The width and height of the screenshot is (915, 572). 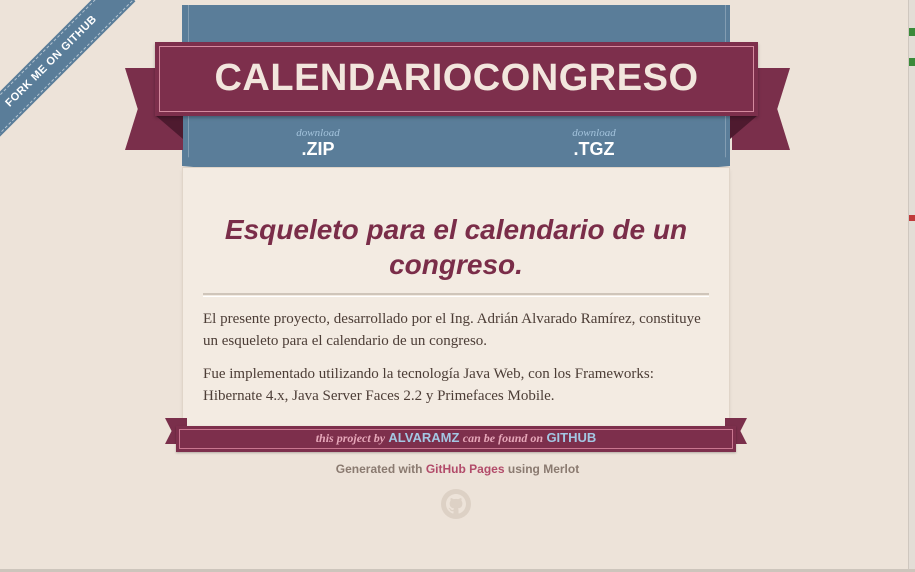 I want to click on download-zip-label: .ZIP, so click(x=318, y=149).